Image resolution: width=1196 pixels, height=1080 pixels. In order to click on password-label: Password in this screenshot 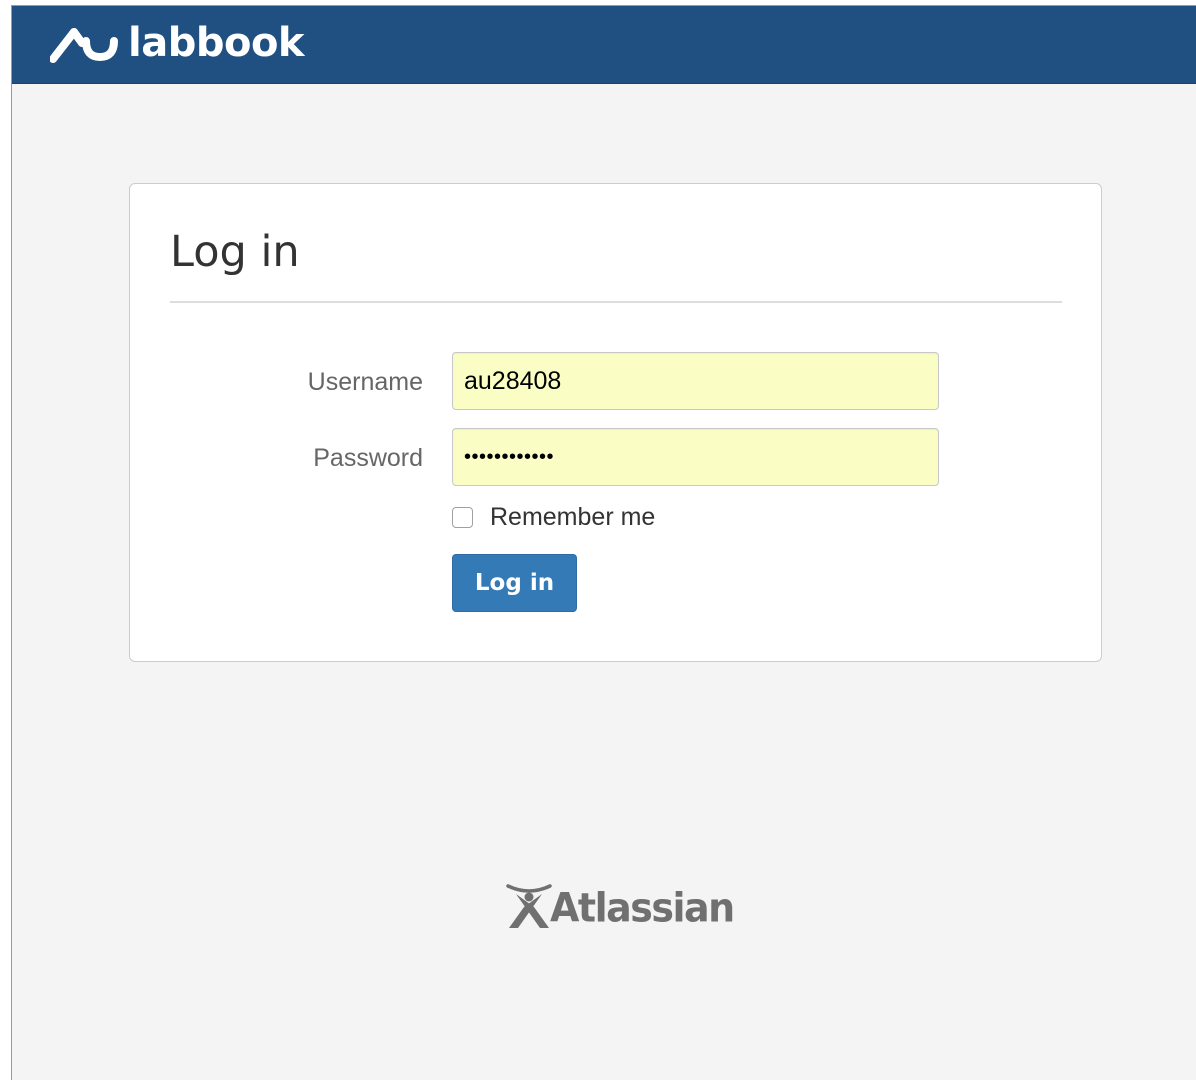, I will do `click(368, 458)`.